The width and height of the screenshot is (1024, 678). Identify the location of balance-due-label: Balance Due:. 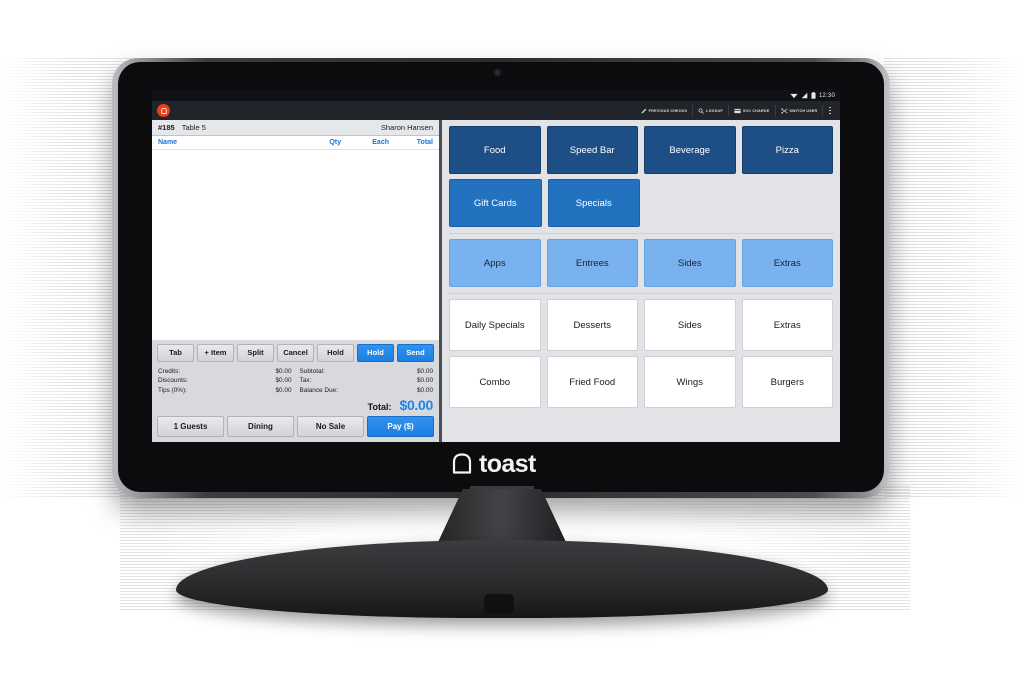
(318, 390).